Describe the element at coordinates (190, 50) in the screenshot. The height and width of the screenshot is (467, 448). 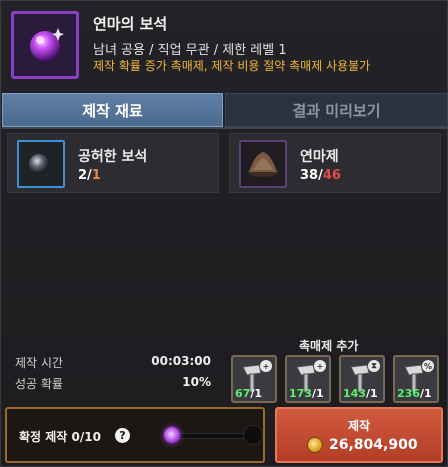
I see `item-requirements: 남녀 공용 / 직업 무관 / 제한 레벨 1` at that location.